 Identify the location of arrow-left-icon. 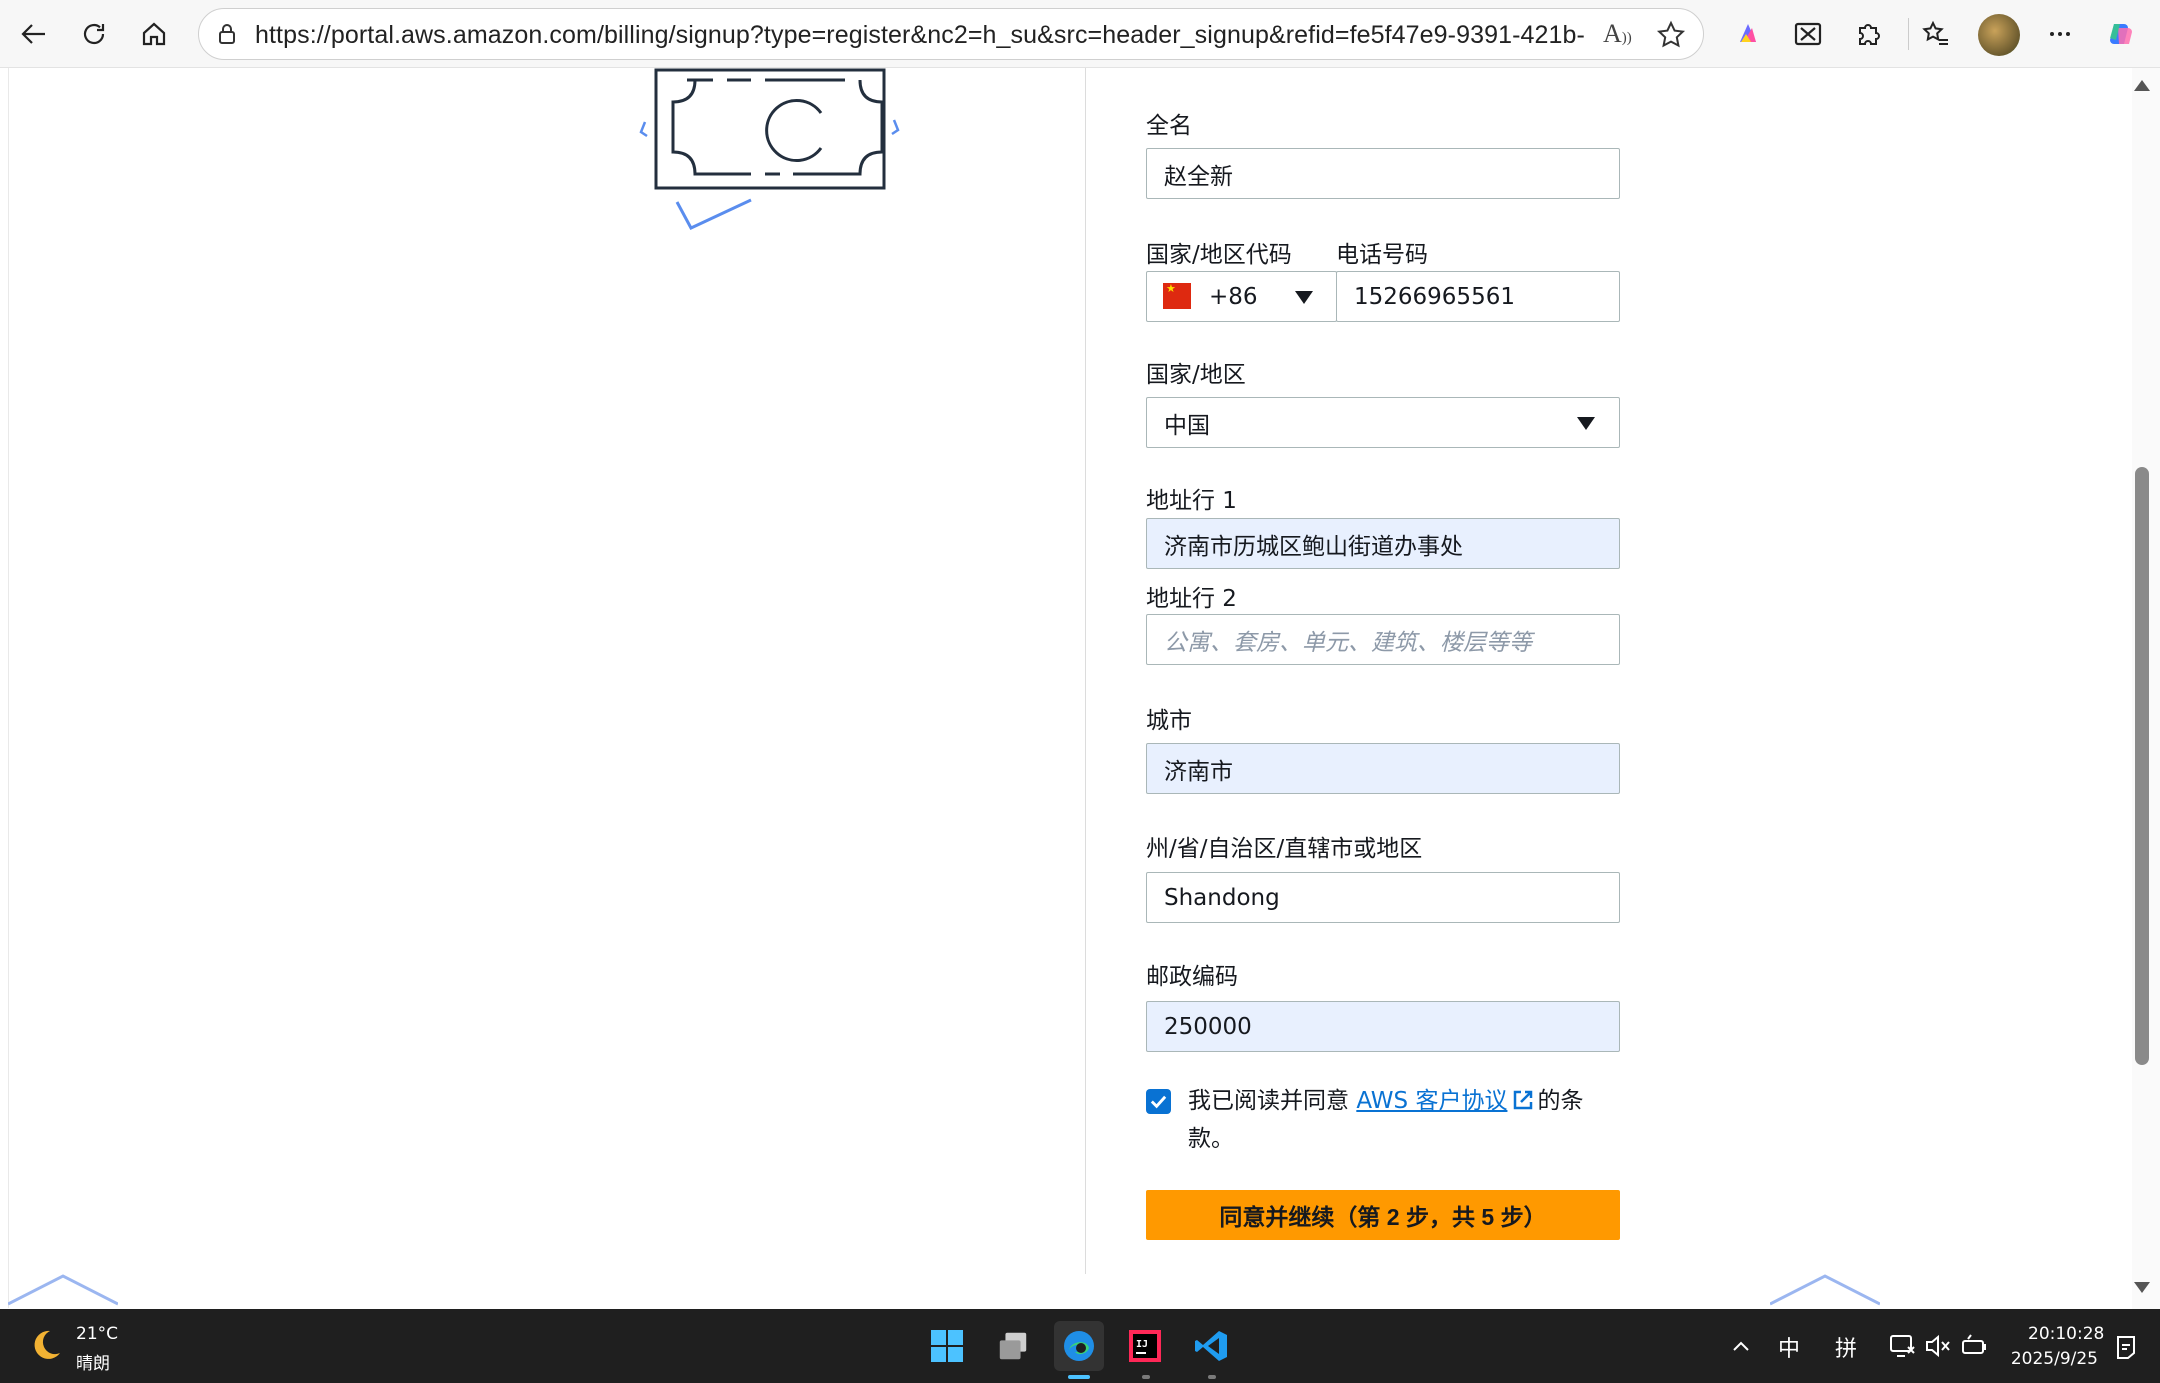
(33, 34).